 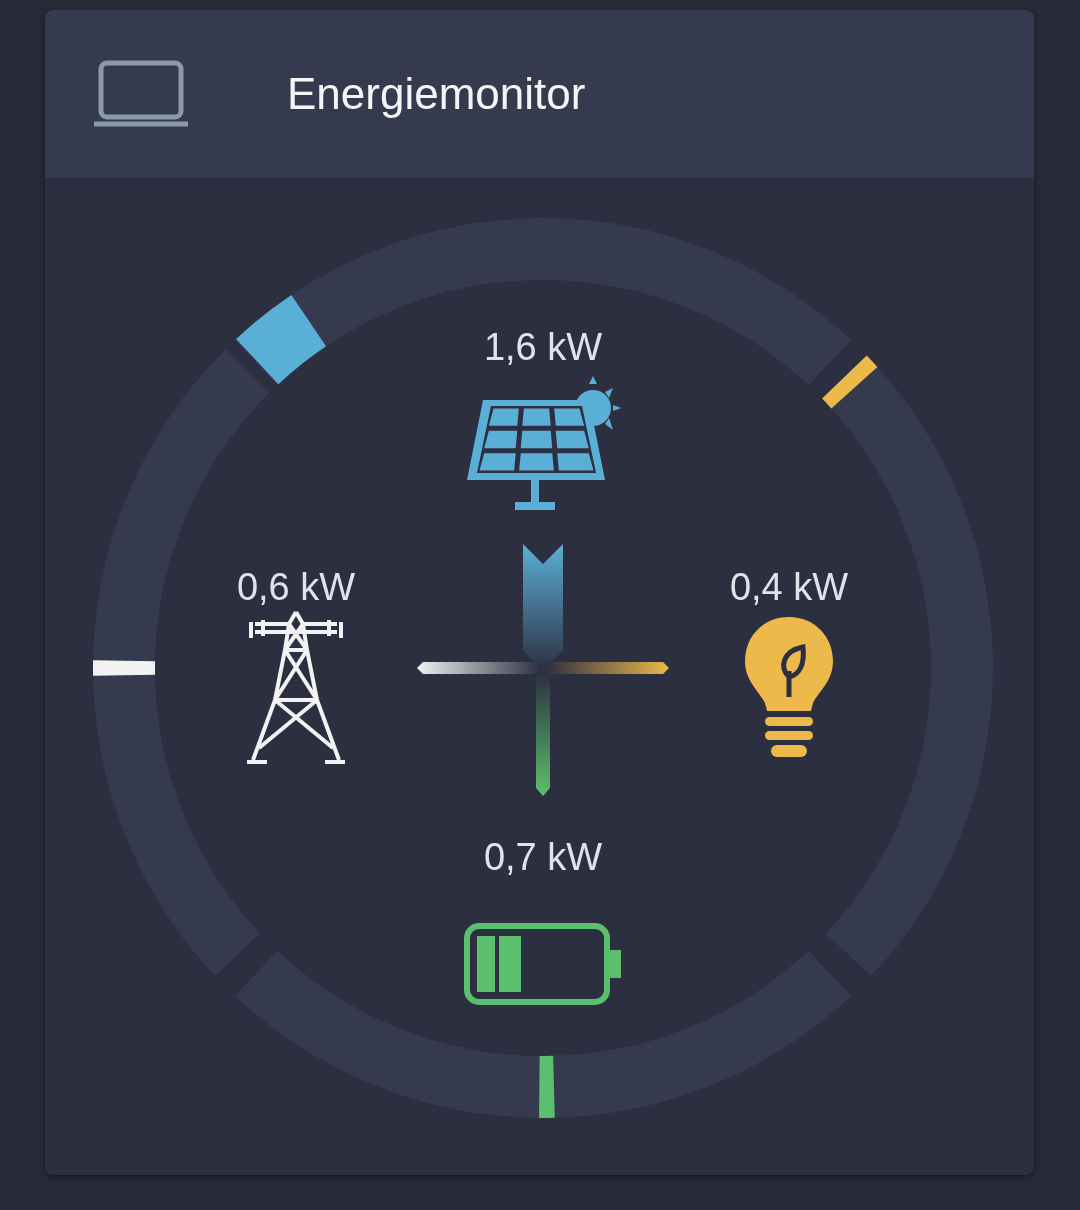 I want to click on laptop-icon, so click(x=141, y=94).